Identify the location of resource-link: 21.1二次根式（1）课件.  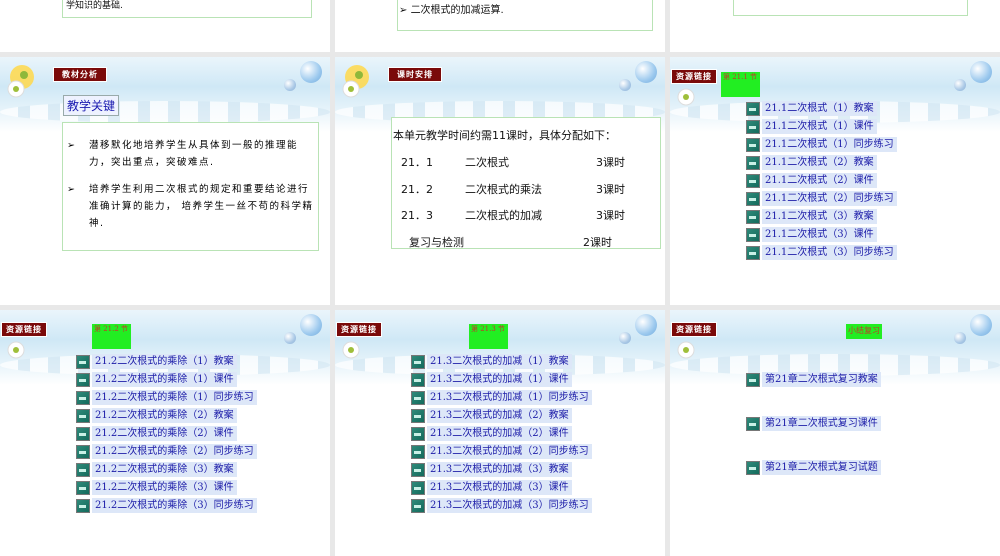
(811, 126).